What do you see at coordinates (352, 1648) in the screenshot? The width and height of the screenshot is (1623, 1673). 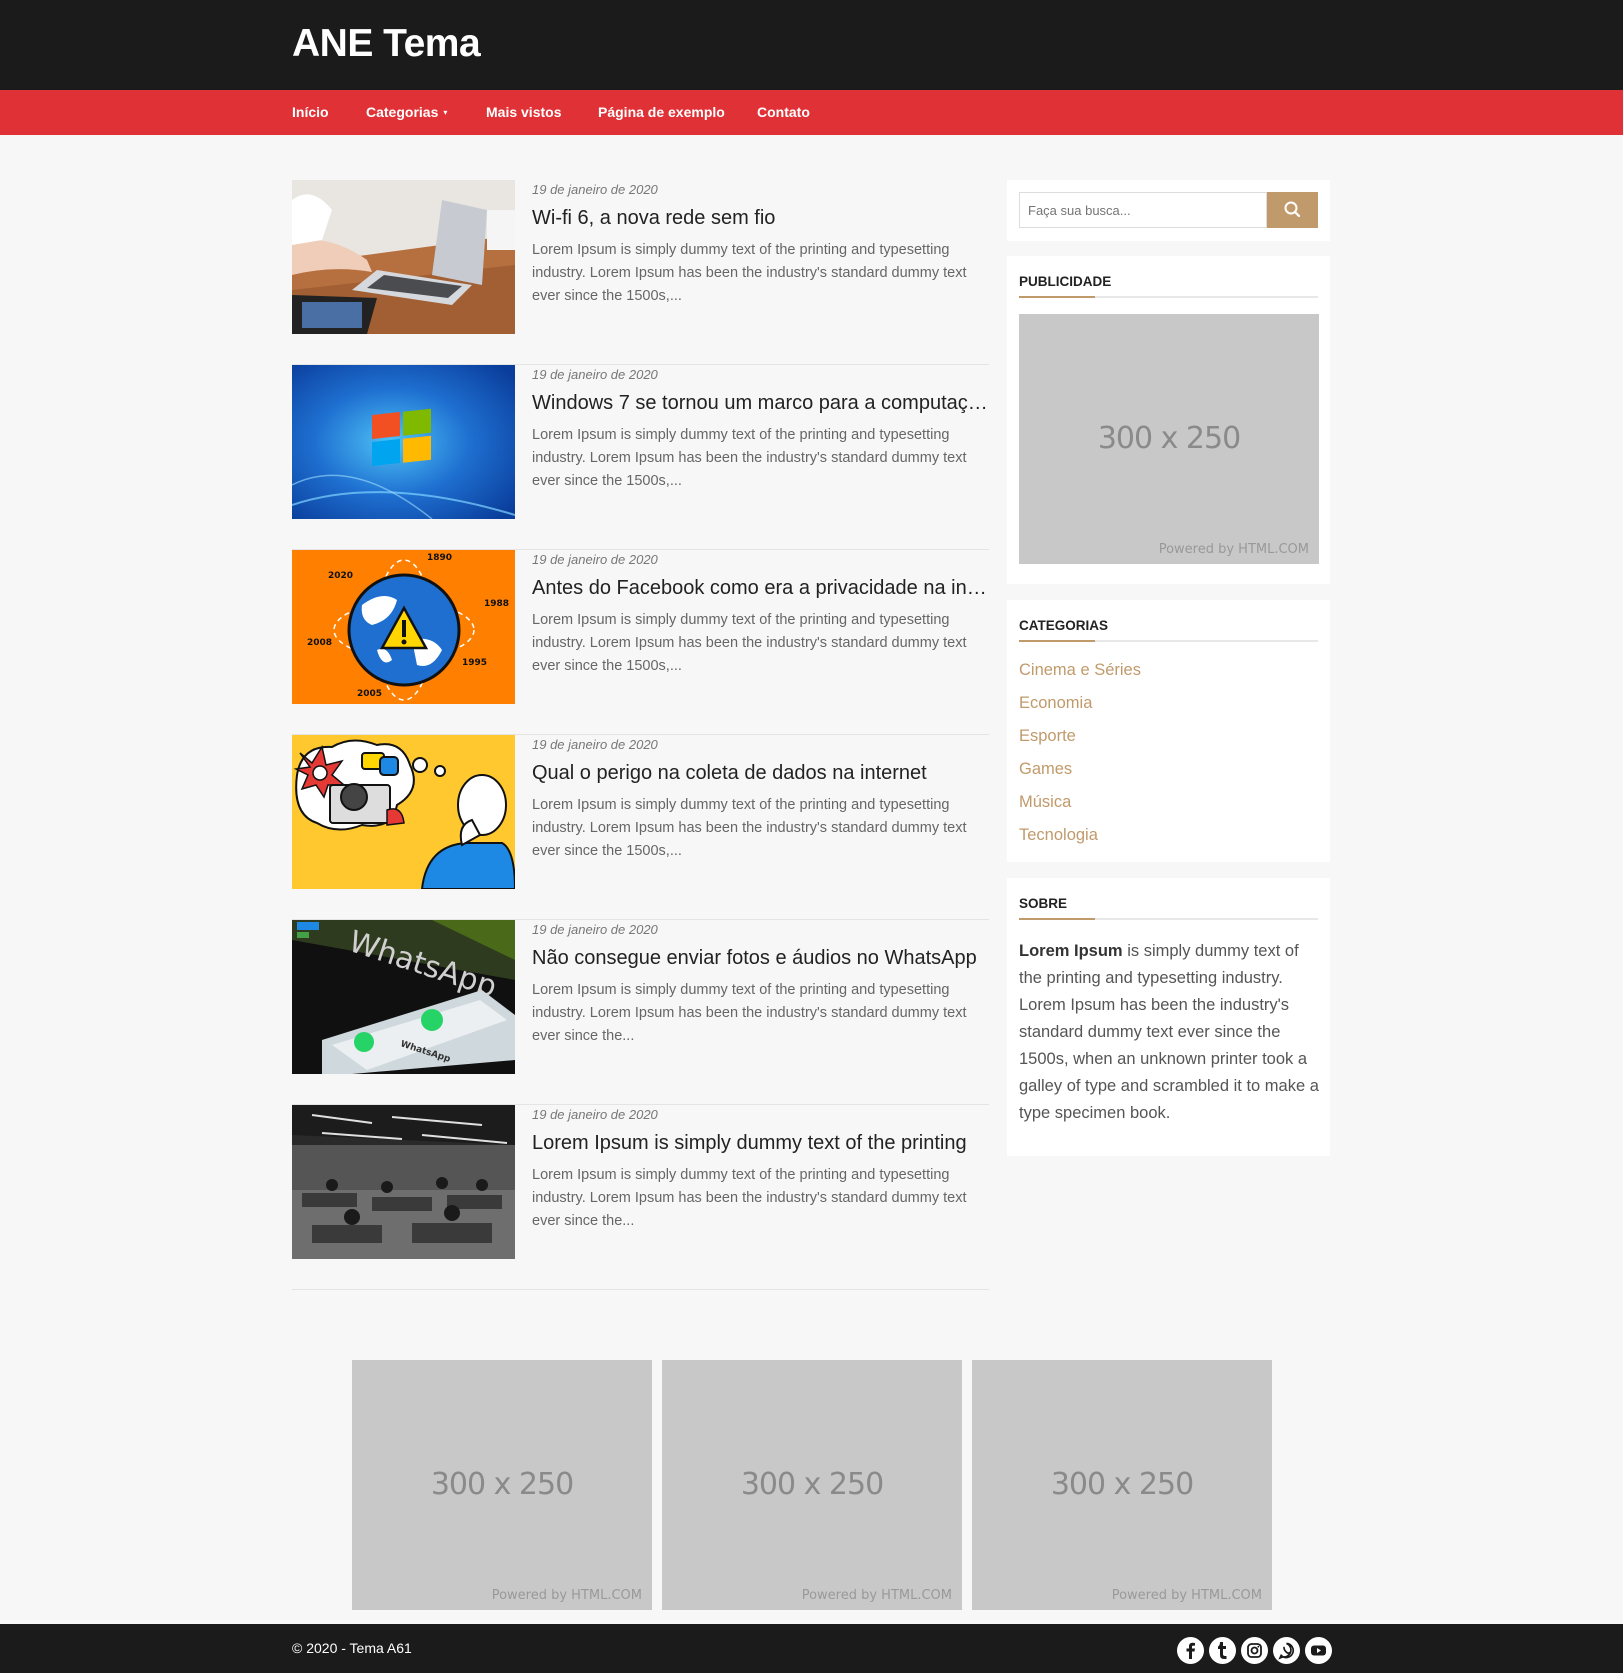 I see `copyright-text: © 2020 - Tema A61` at bounding box center [352, 1648].